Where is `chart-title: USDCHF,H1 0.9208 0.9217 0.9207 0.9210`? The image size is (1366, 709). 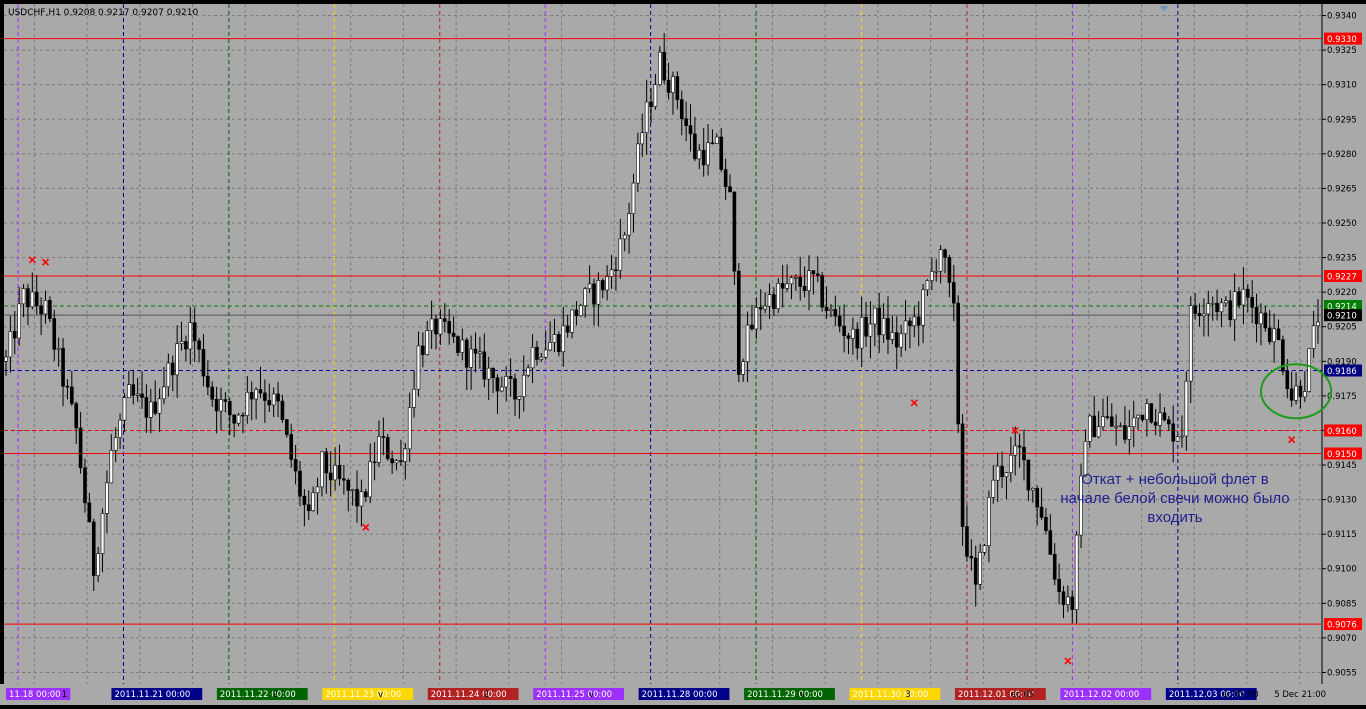
chart-title: USDCHF,H1 0.9208 0.9217 0.9207 0.9210 is located at coordinates (103, 13).